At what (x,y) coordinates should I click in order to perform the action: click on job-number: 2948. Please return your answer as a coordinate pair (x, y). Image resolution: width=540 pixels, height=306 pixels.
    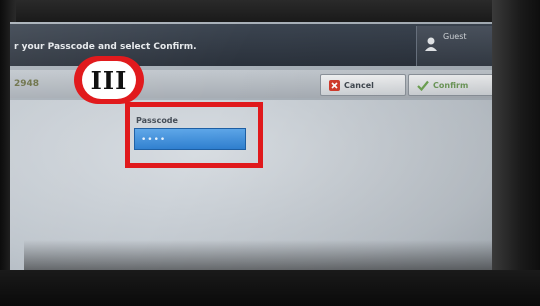
    Looking at the image, I should click on (27, 84).